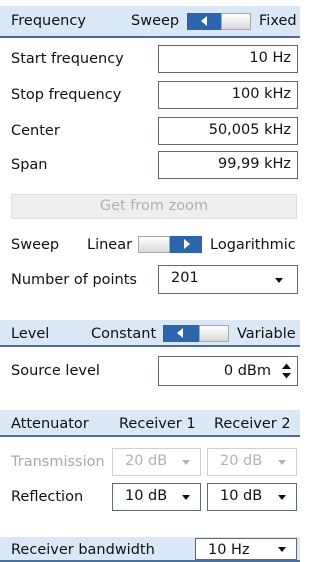  I want to click on variable-mode-label: Variable, so click(266, 334).